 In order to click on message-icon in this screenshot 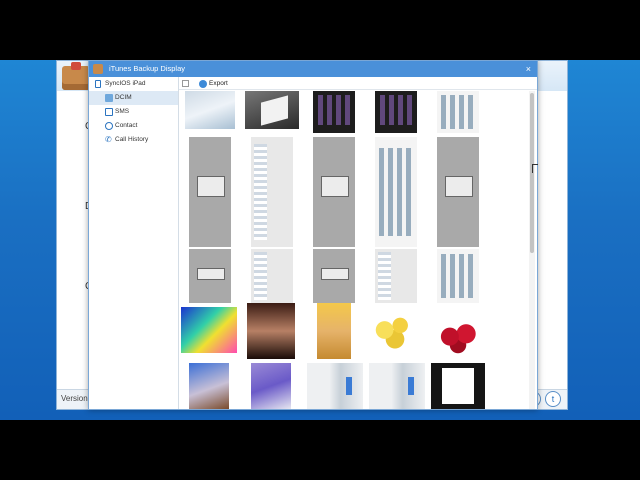, I will do `click(109, 112)`.